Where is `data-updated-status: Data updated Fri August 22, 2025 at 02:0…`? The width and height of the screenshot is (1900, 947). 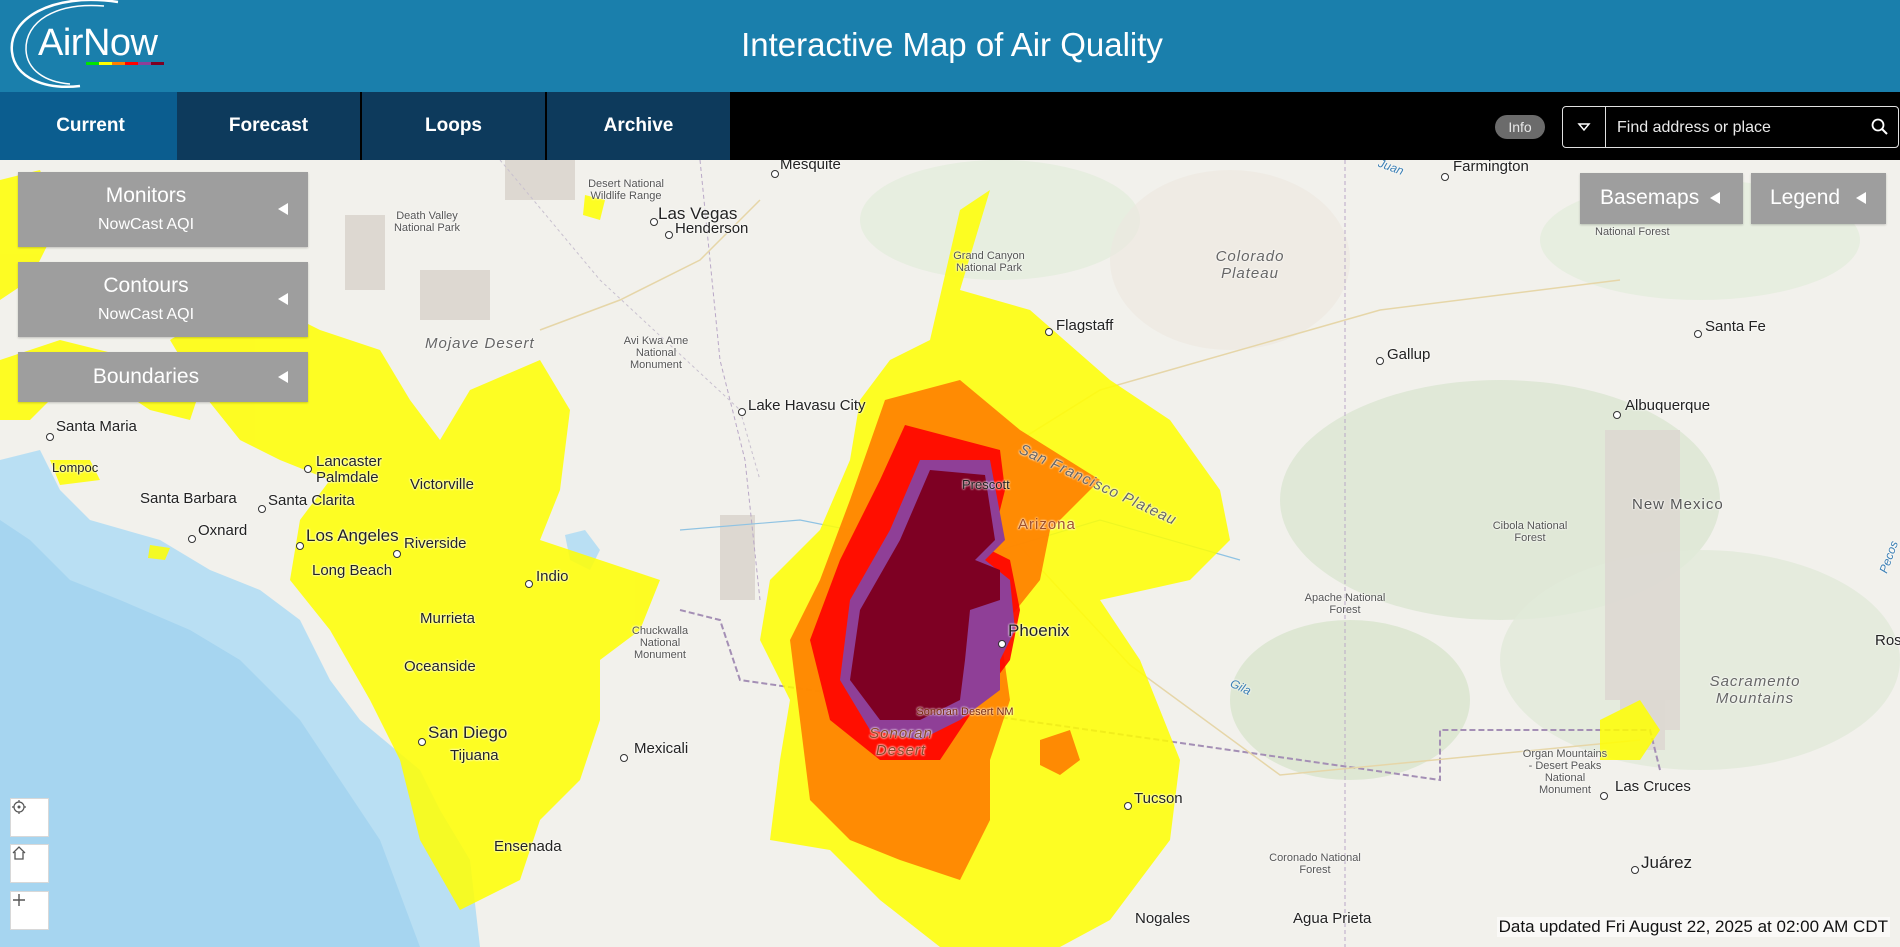 data-updated-status: Data updated Fri August 22, 2025 at 02:0… is located at coordinates (1693, 927).